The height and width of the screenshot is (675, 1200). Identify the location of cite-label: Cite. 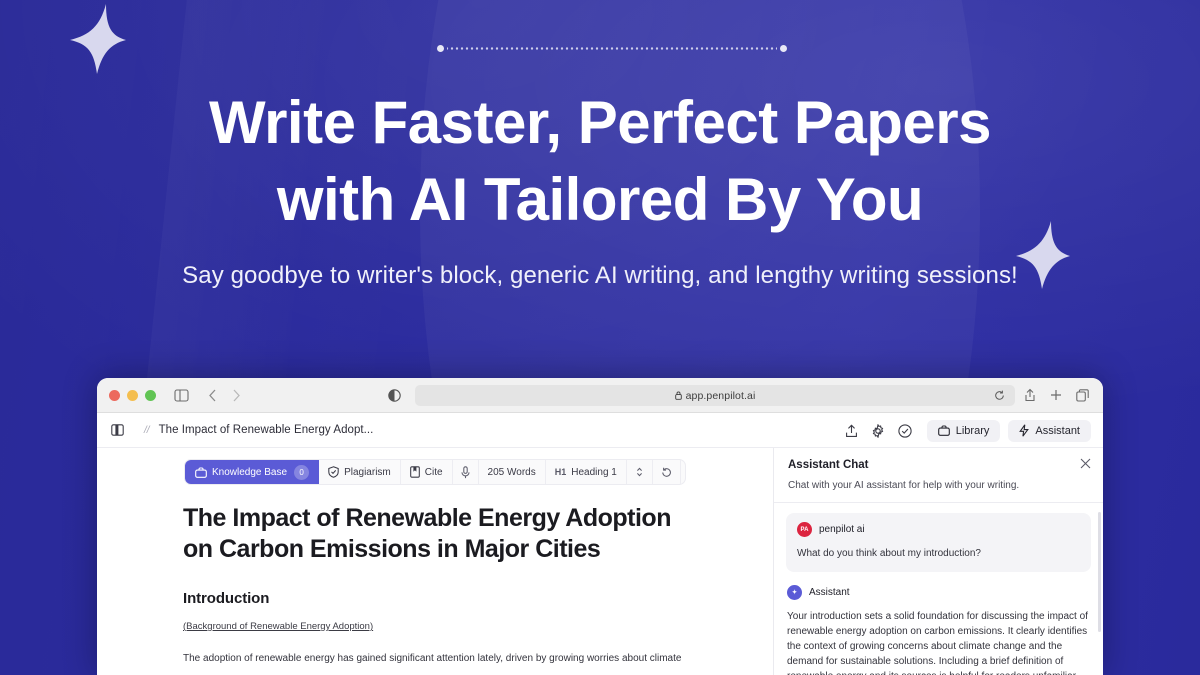
(433, 472).